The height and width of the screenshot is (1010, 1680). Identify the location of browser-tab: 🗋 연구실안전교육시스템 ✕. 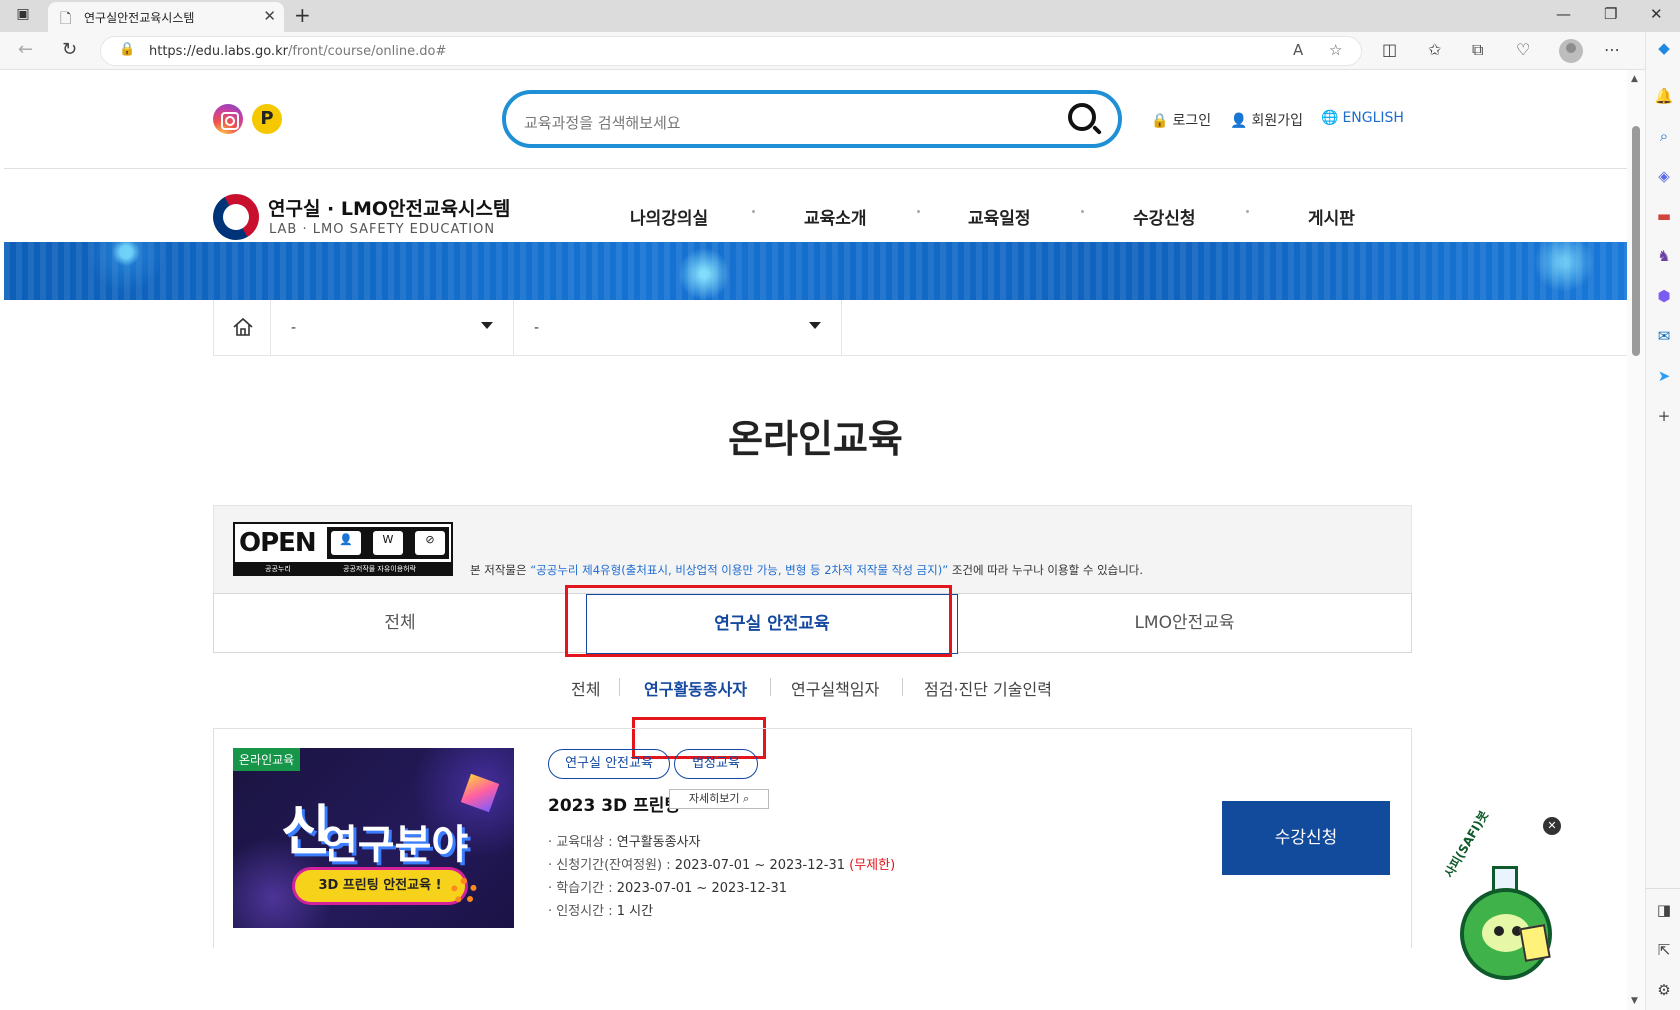
(166, 17).